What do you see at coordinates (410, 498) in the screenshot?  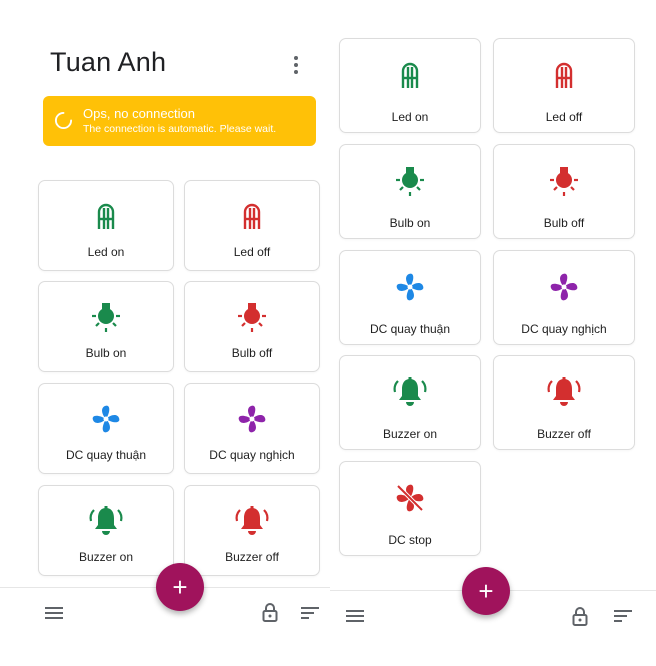 I see `fan-off-icon` at bounding box center [410, 498].